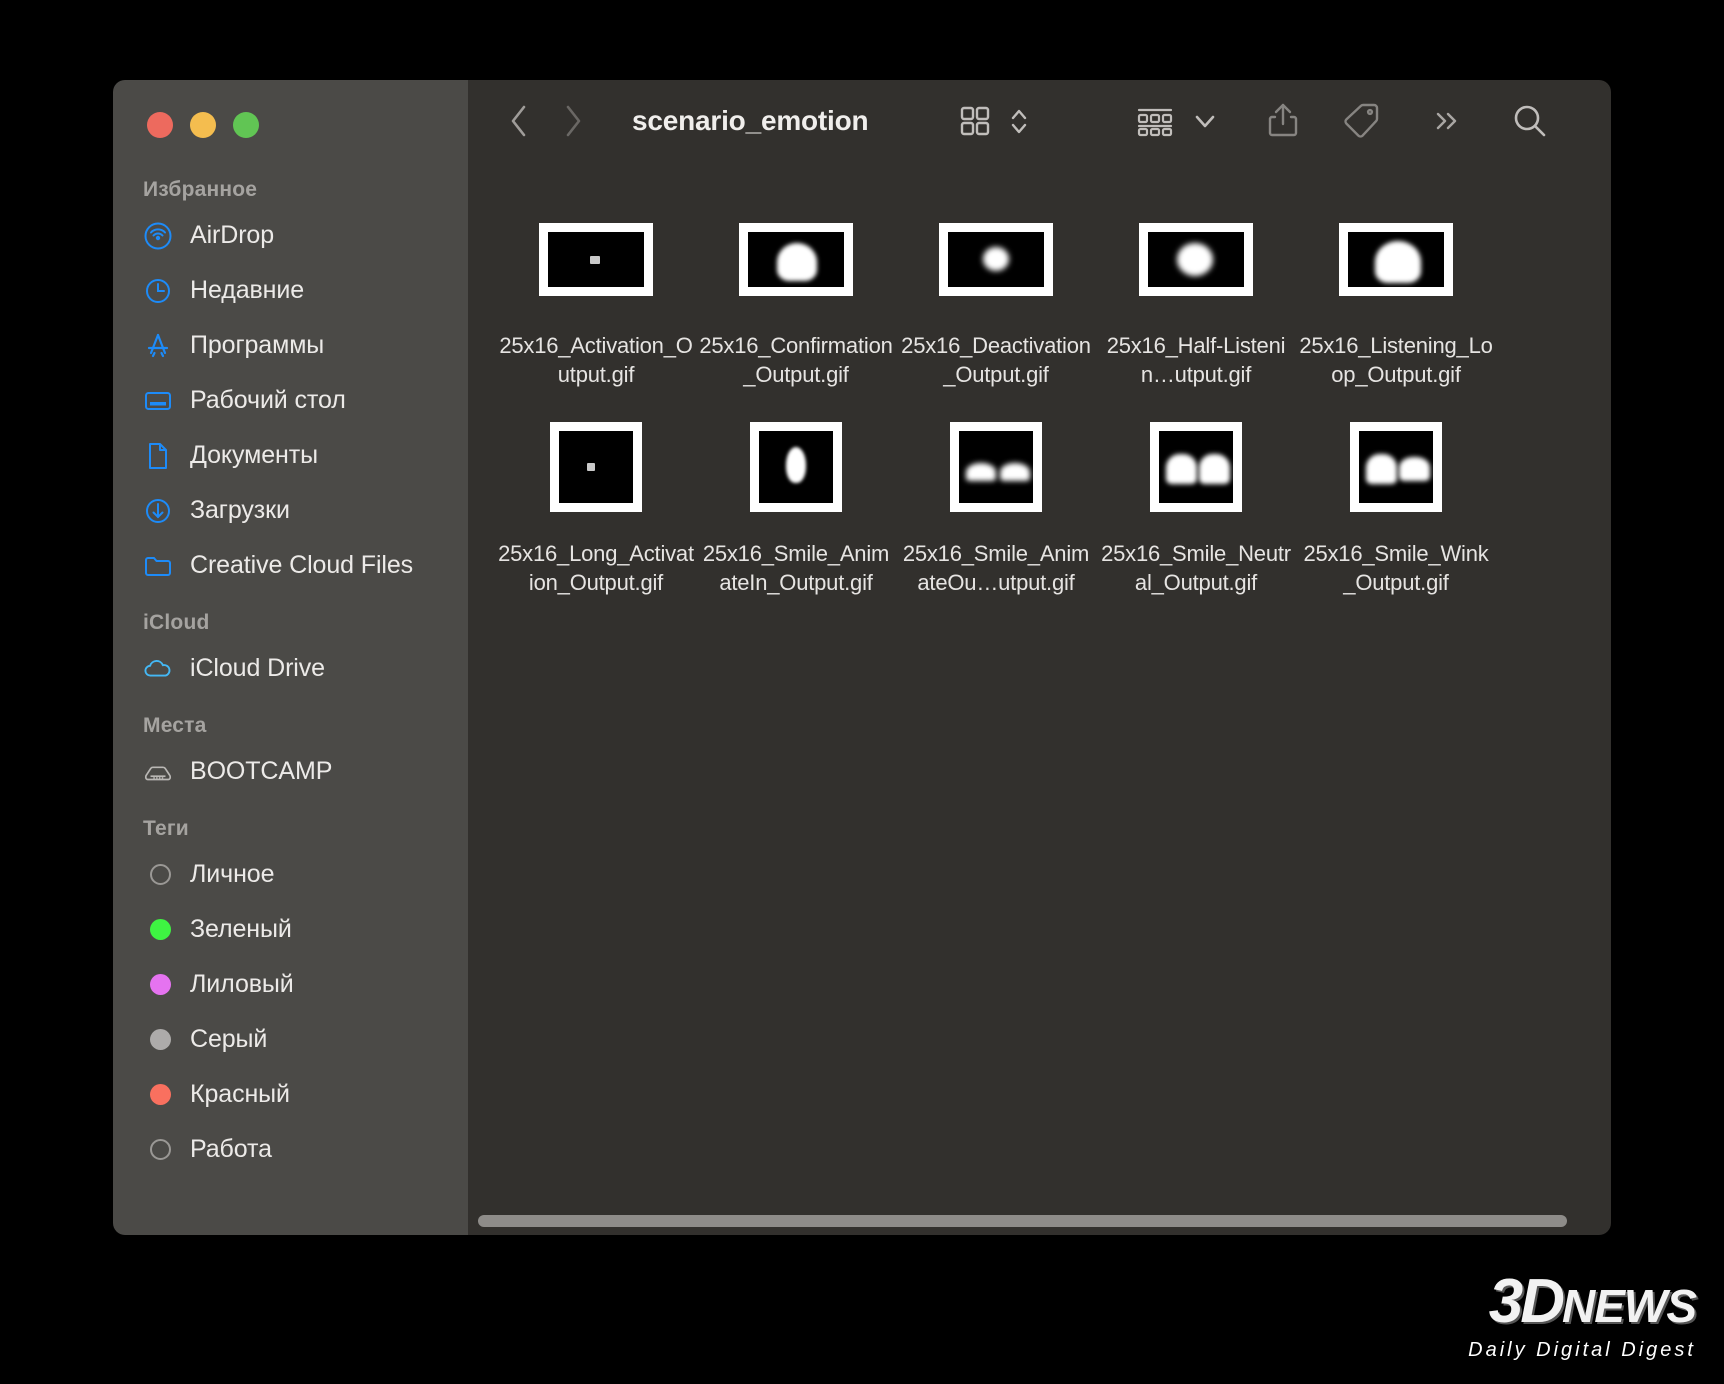  Describe the element at coordinates (231, 1149) in the screenshot. I see `sidebar-item-label: Работа` at that location.